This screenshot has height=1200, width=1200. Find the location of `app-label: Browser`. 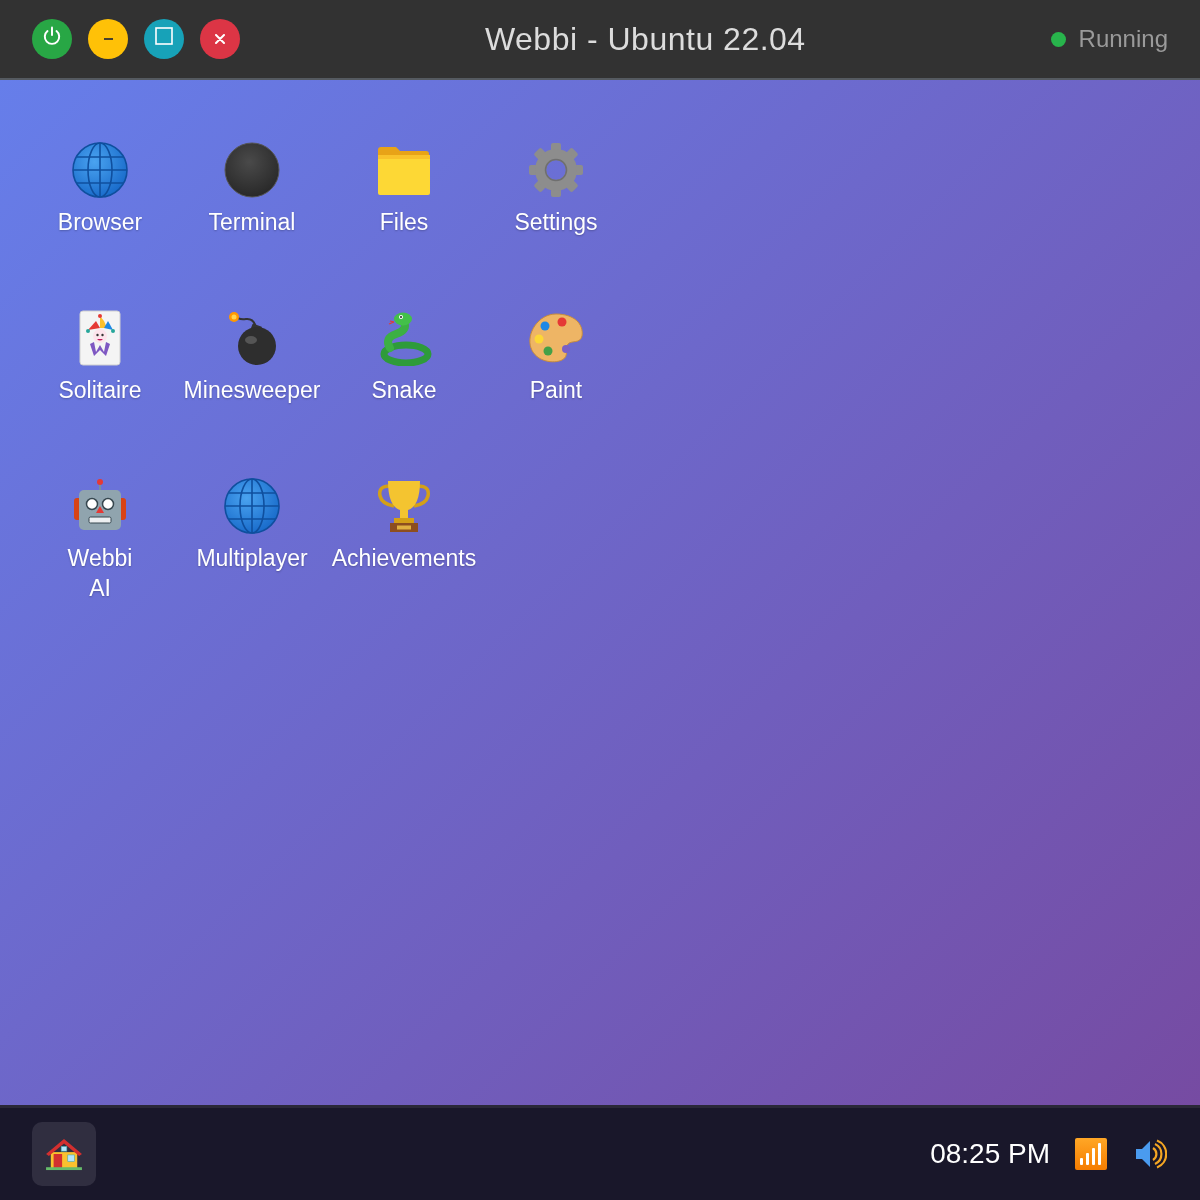

app-label: Browser is located at coordinates (100, 222).